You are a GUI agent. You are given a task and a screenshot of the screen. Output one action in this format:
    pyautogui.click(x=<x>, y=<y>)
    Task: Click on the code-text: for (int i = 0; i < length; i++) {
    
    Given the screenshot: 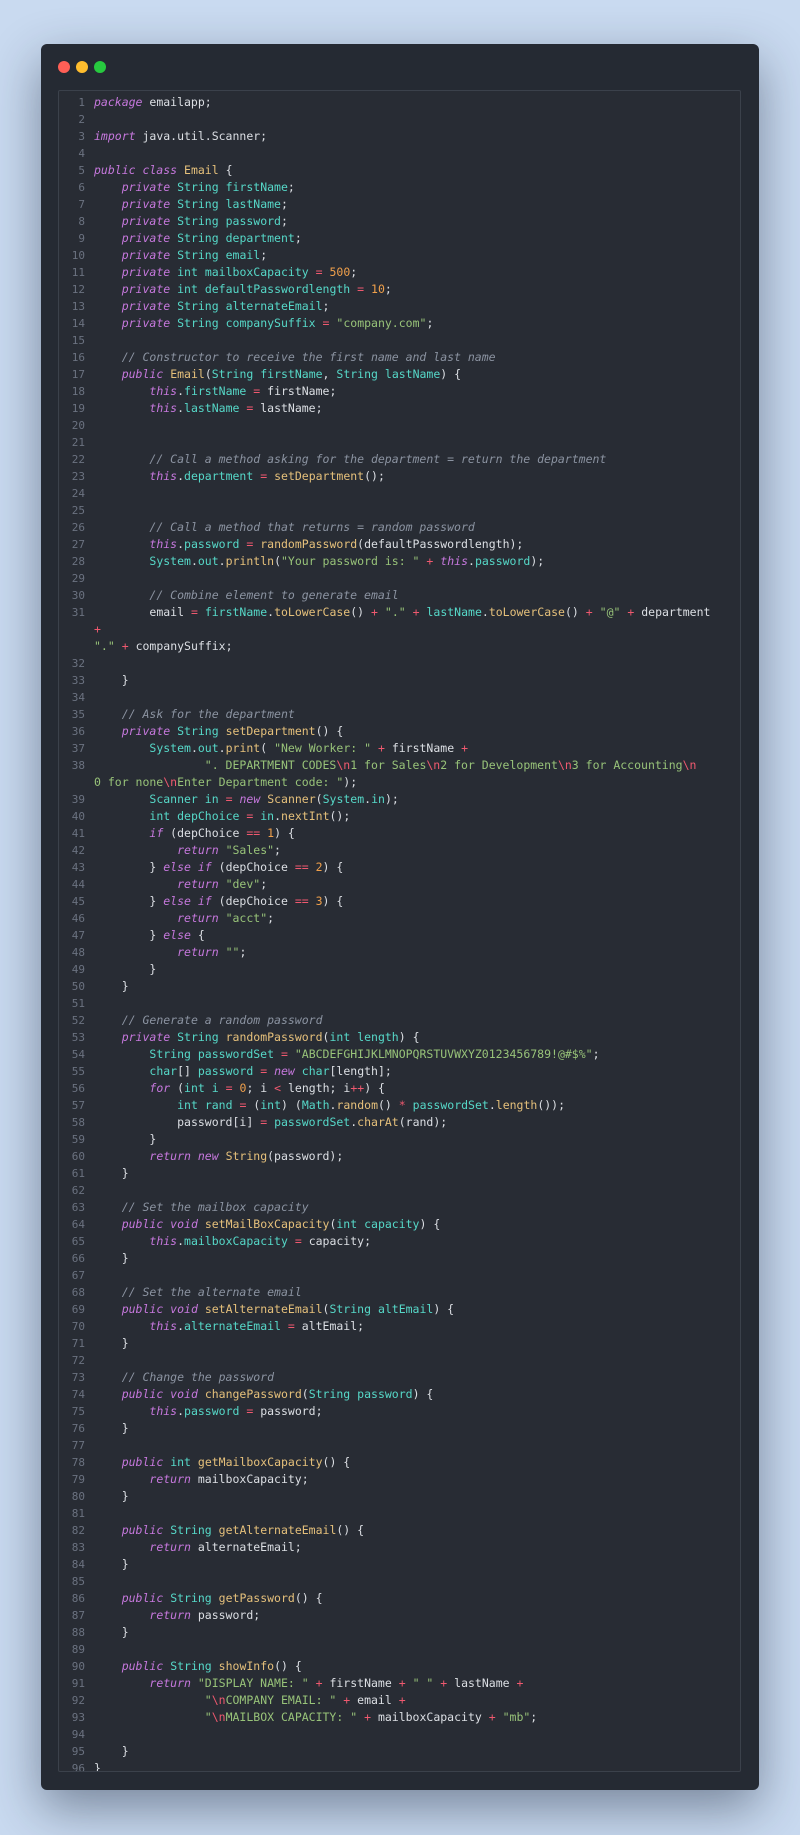 What is the action you would take?
    pyautogui.click(x=417, y=1088)
    